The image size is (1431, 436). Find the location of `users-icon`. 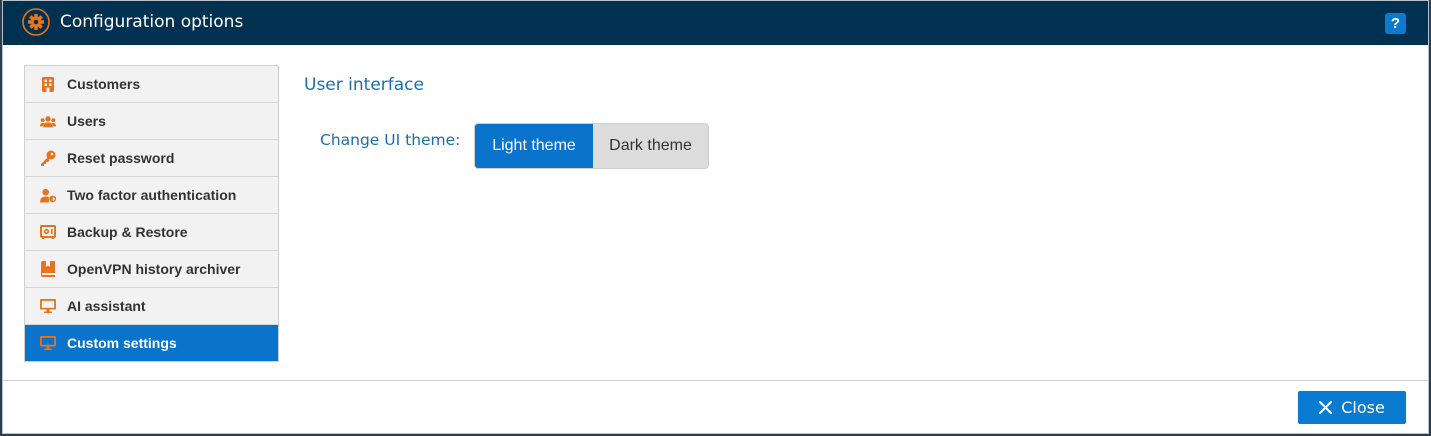

users-icon is located at coordinates (48, 121).